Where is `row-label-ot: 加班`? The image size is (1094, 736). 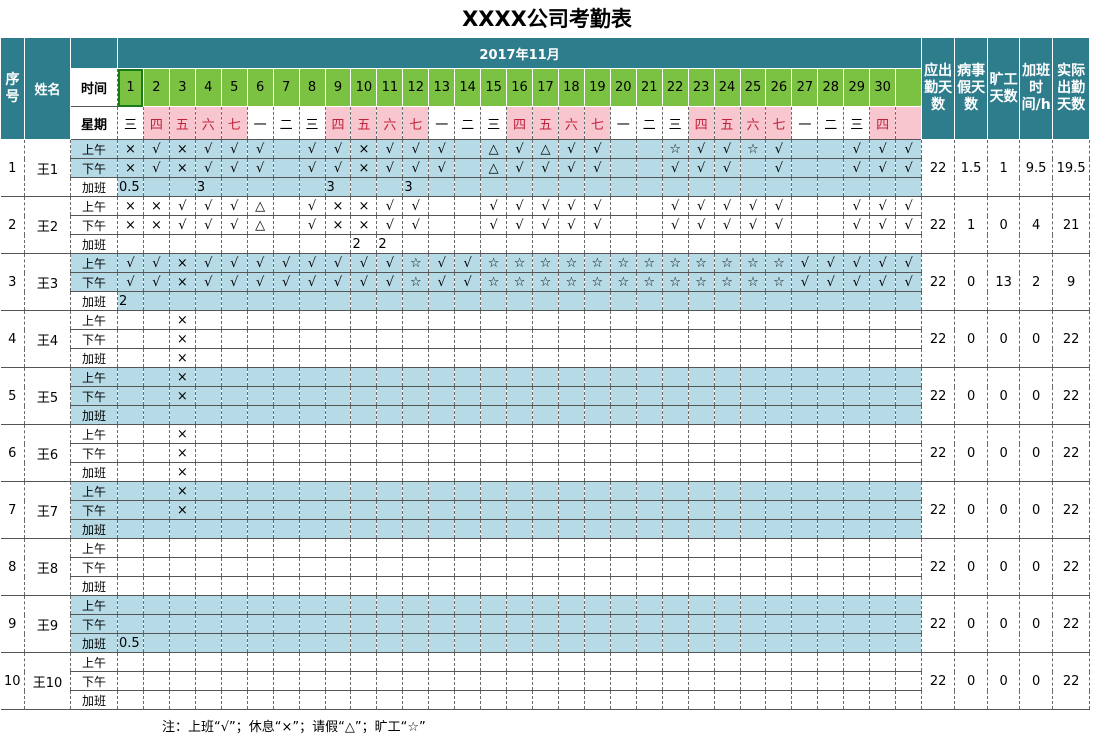
row-label-ot: 加班 is located at coordinates (94, 643).